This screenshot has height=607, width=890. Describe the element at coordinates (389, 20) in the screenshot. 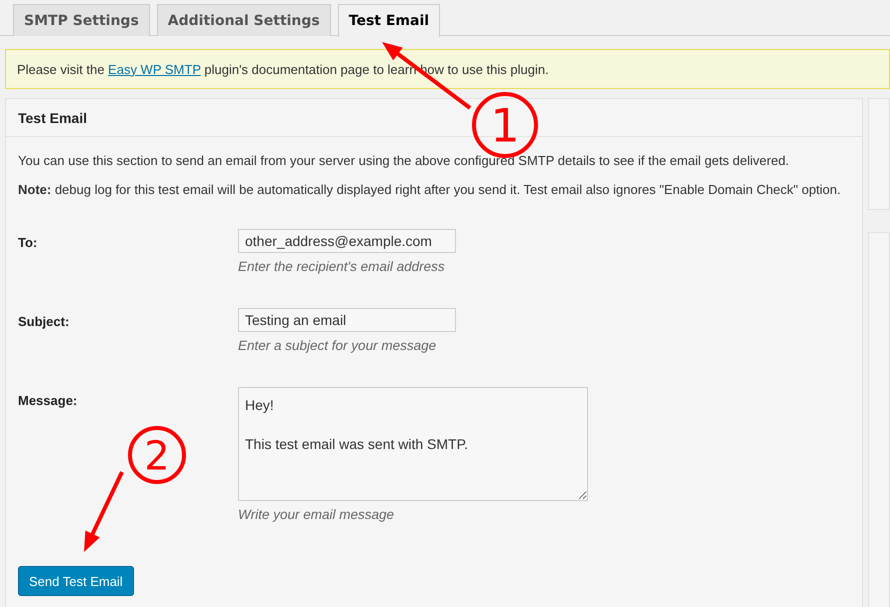

I see `tab: Test Email` at that location.